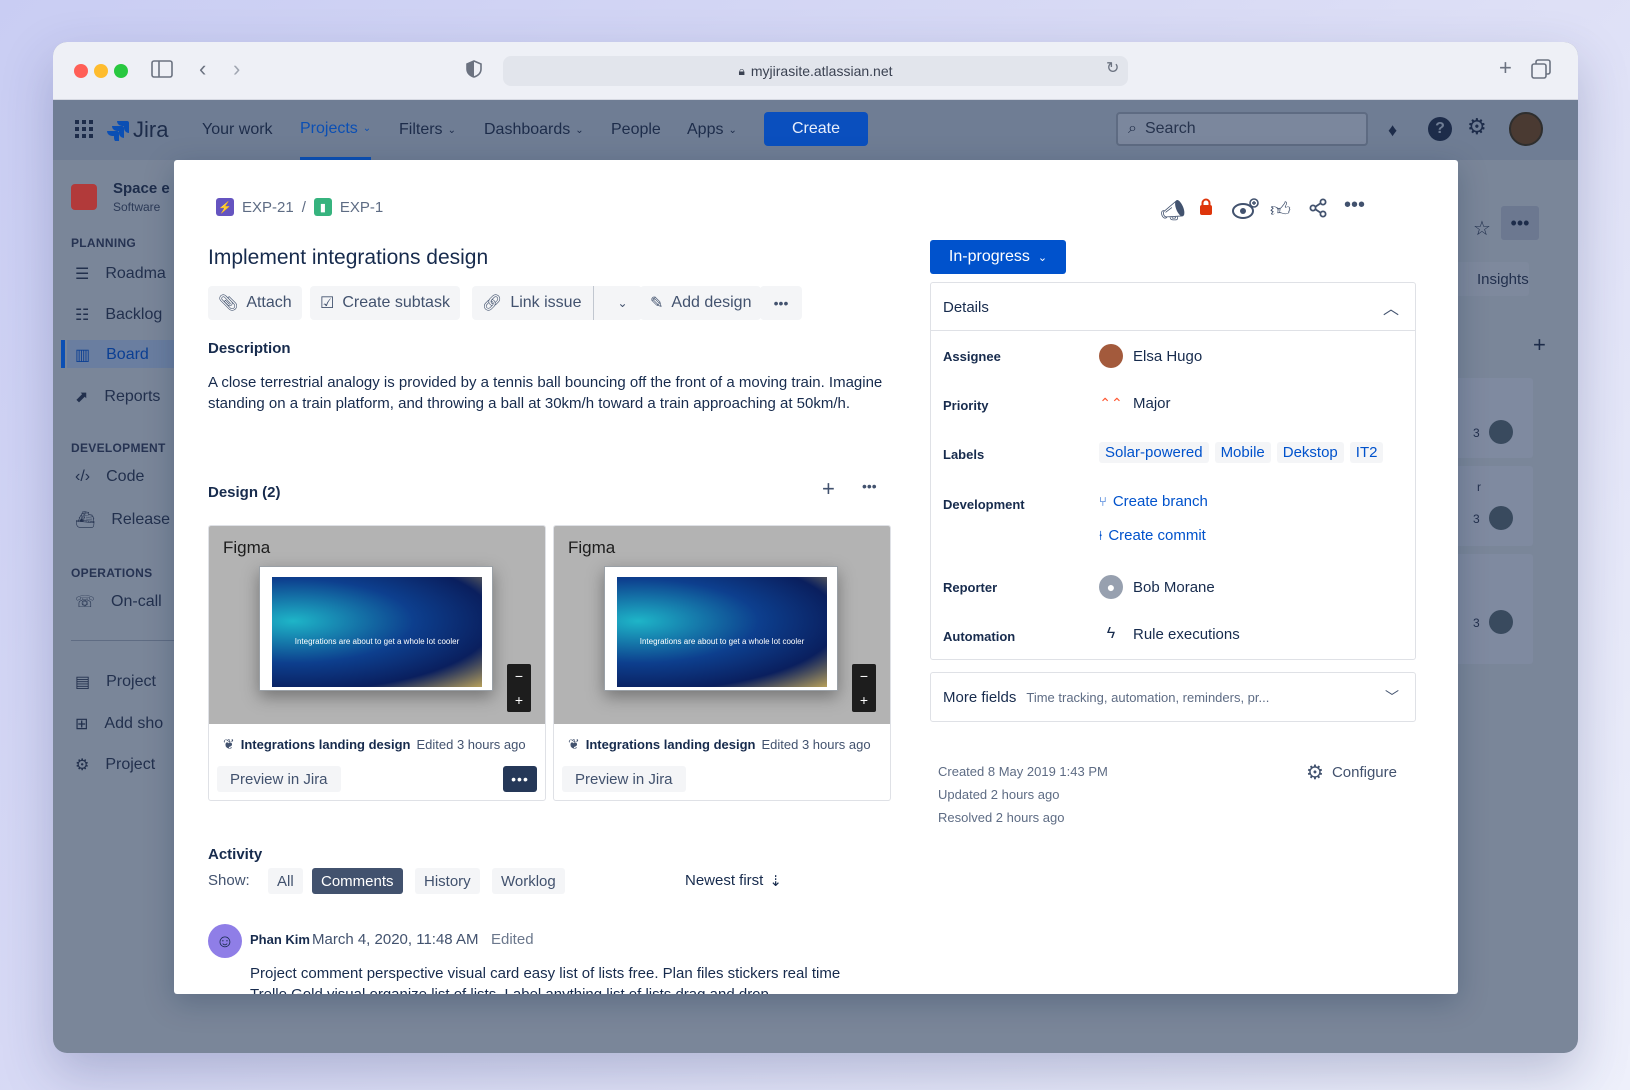 This screenshot has width=1630, height=1090. I want to click on automation-field: ϟ Rule executions, so click(1169, 634).